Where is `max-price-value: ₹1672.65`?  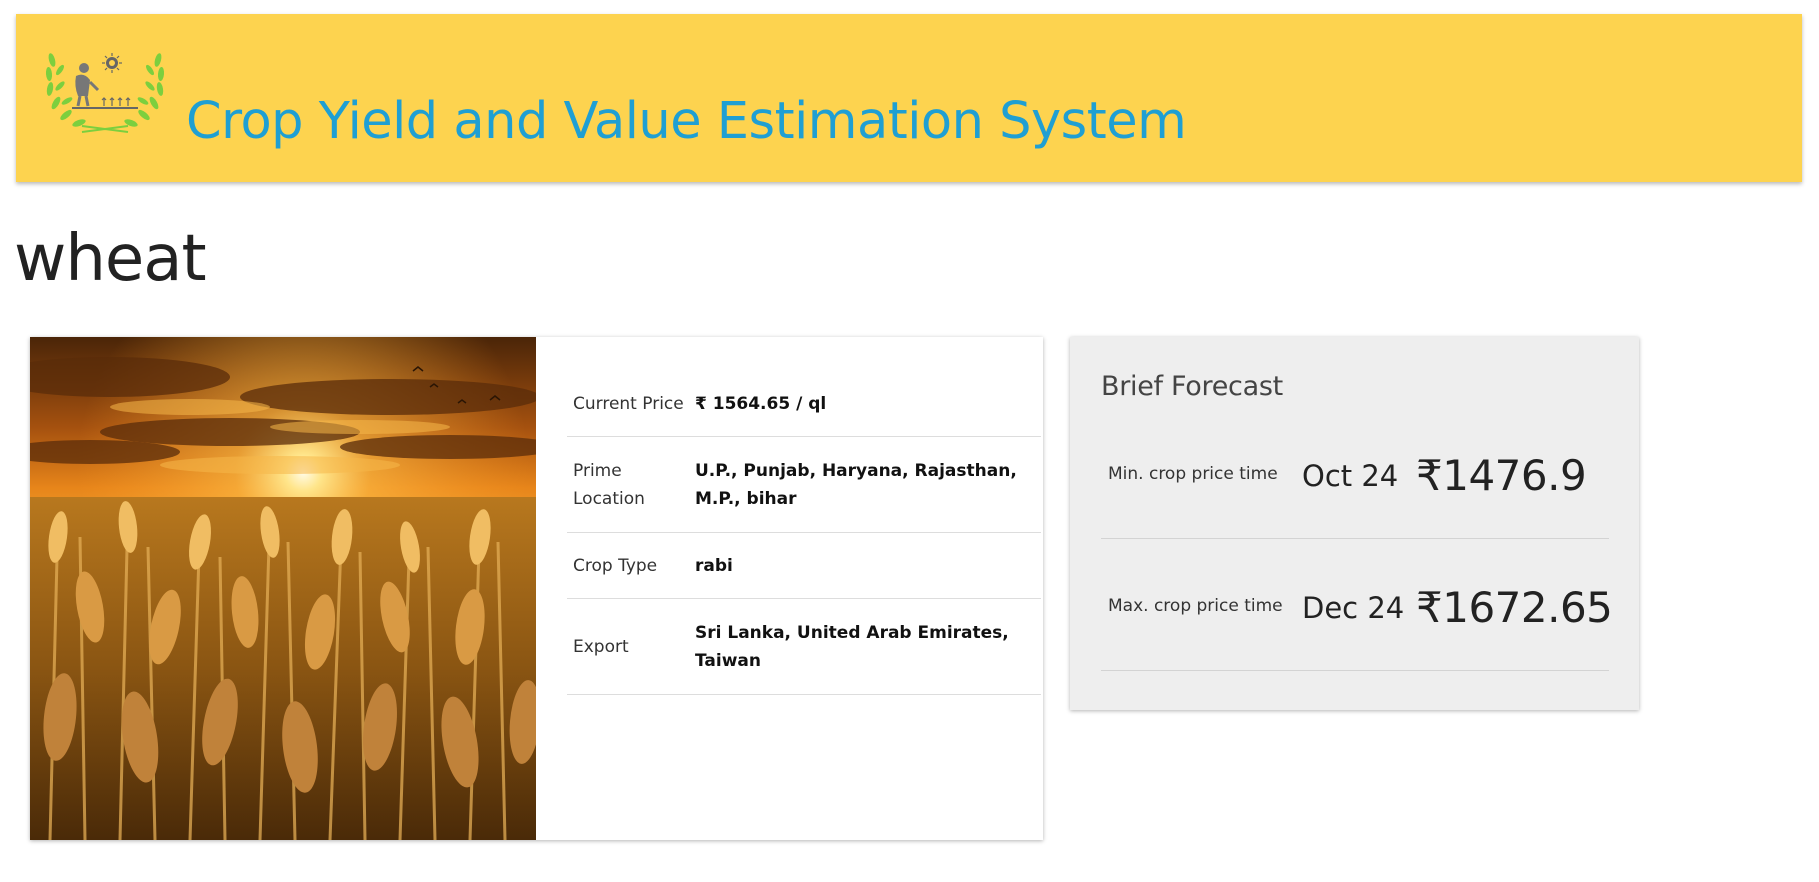 max-price-value: ₹1672.65 is located at coordinates (1514, 607).